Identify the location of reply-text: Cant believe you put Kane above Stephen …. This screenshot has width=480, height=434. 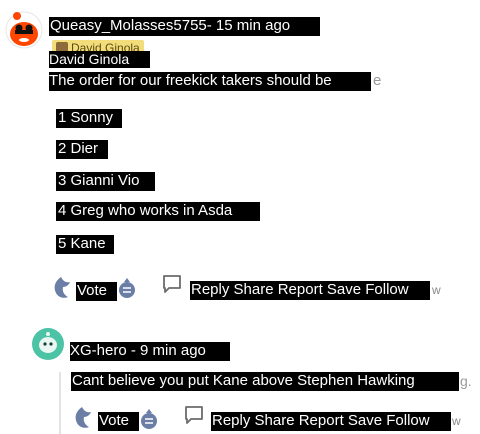
(265, 381).